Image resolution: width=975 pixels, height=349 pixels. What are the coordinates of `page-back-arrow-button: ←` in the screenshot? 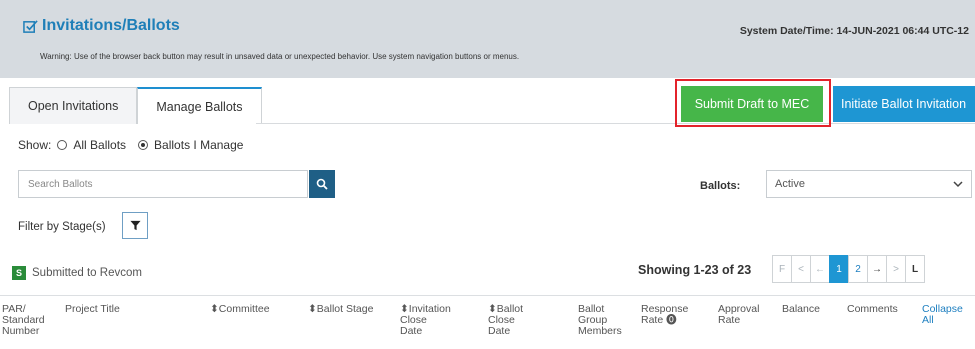 It's located at (820, 269).